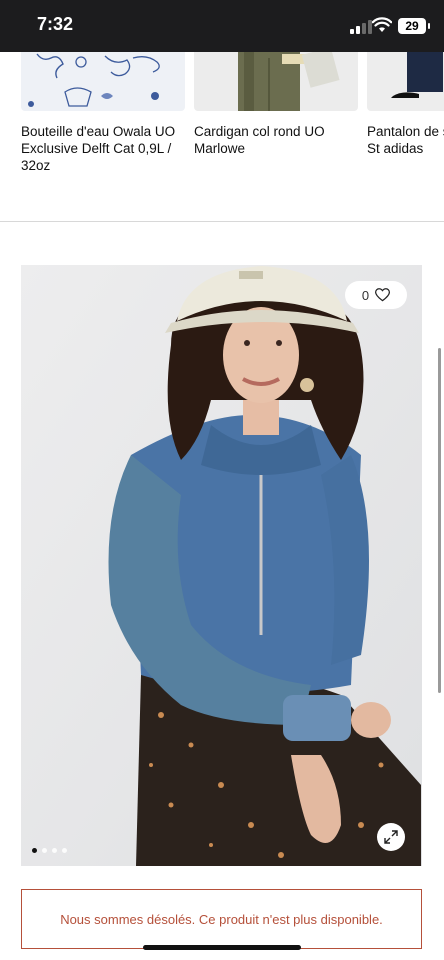  What do you see at coordinates (222, 947) in the screenshot?
I see `home-indicator` at bounding box center [222, 947].